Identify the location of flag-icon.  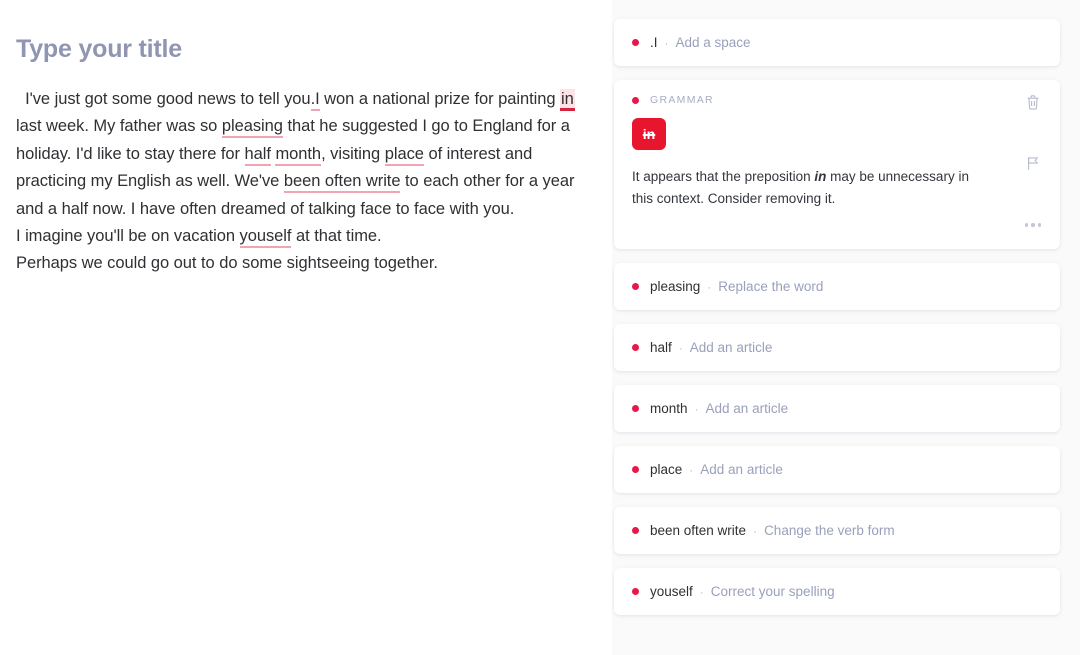
(1033, 164).